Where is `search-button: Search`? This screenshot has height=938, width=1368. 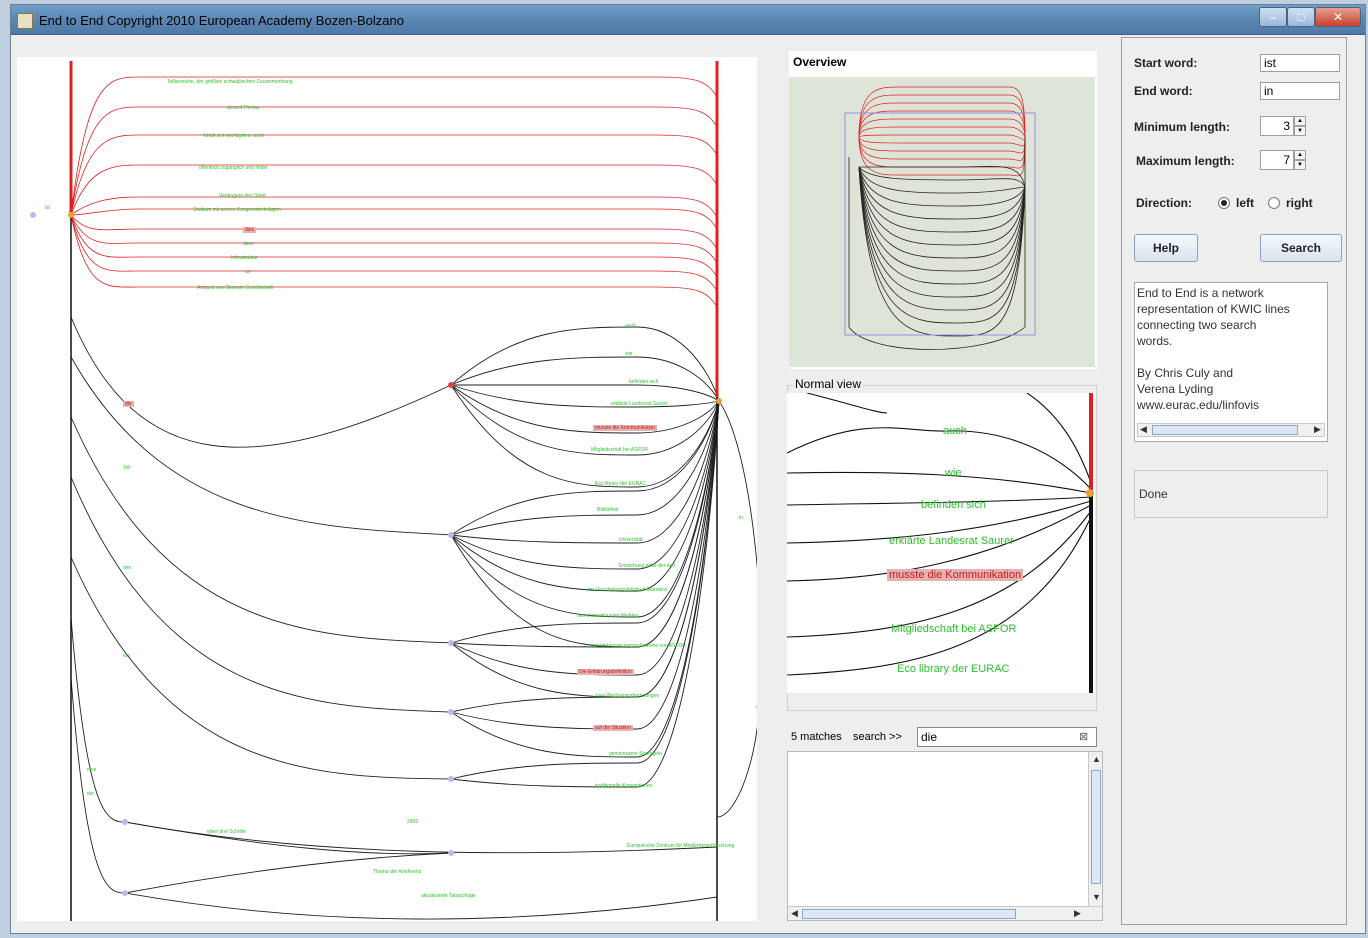
search-button: Search is located at coordinates (1301, 248).